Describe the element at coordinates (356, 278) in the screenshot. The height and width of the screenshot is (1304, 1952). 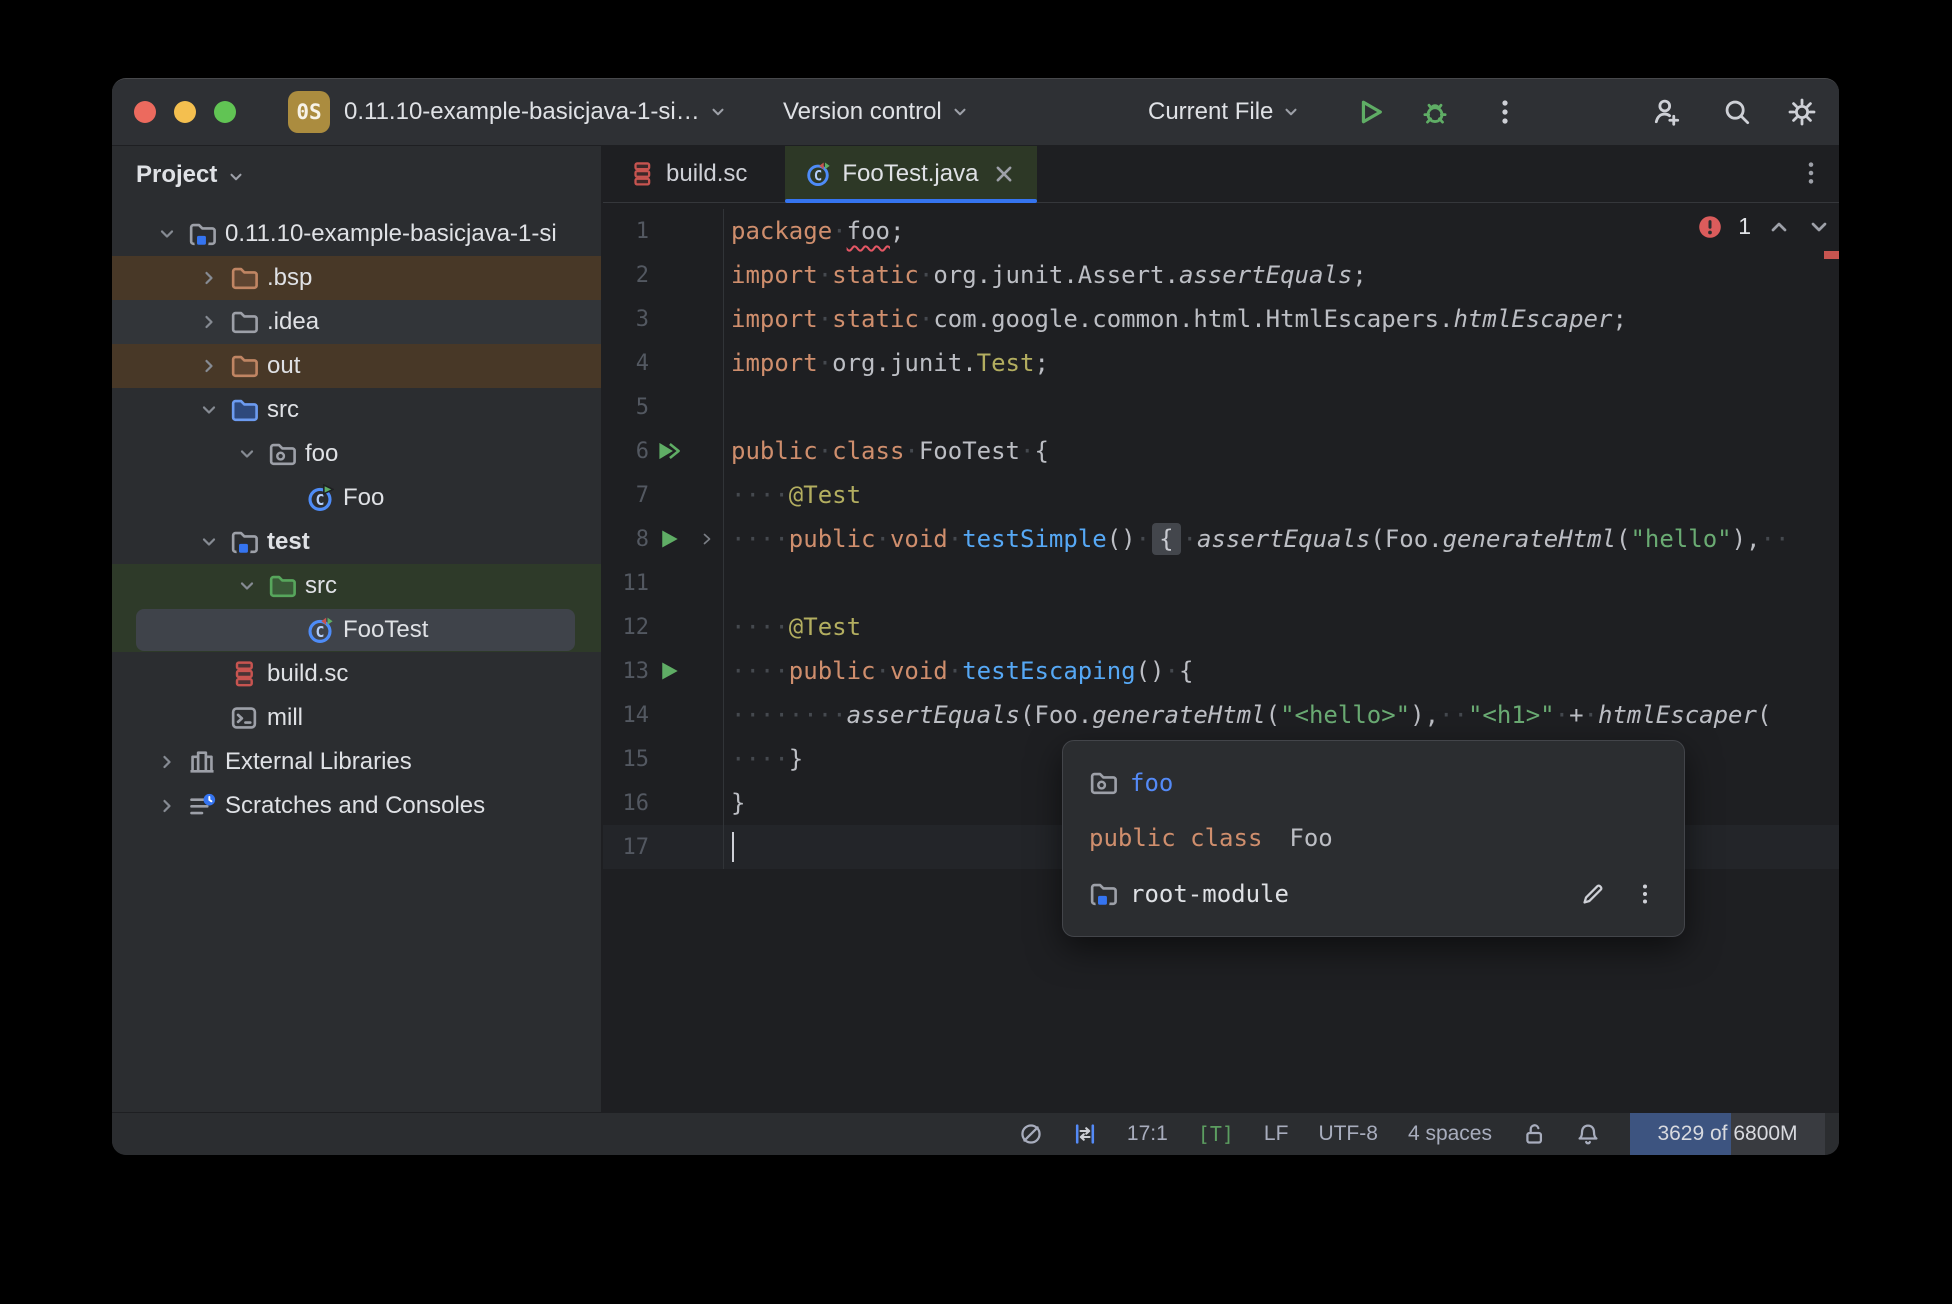
I see `tree-item-bsp: .bsp` at that location.